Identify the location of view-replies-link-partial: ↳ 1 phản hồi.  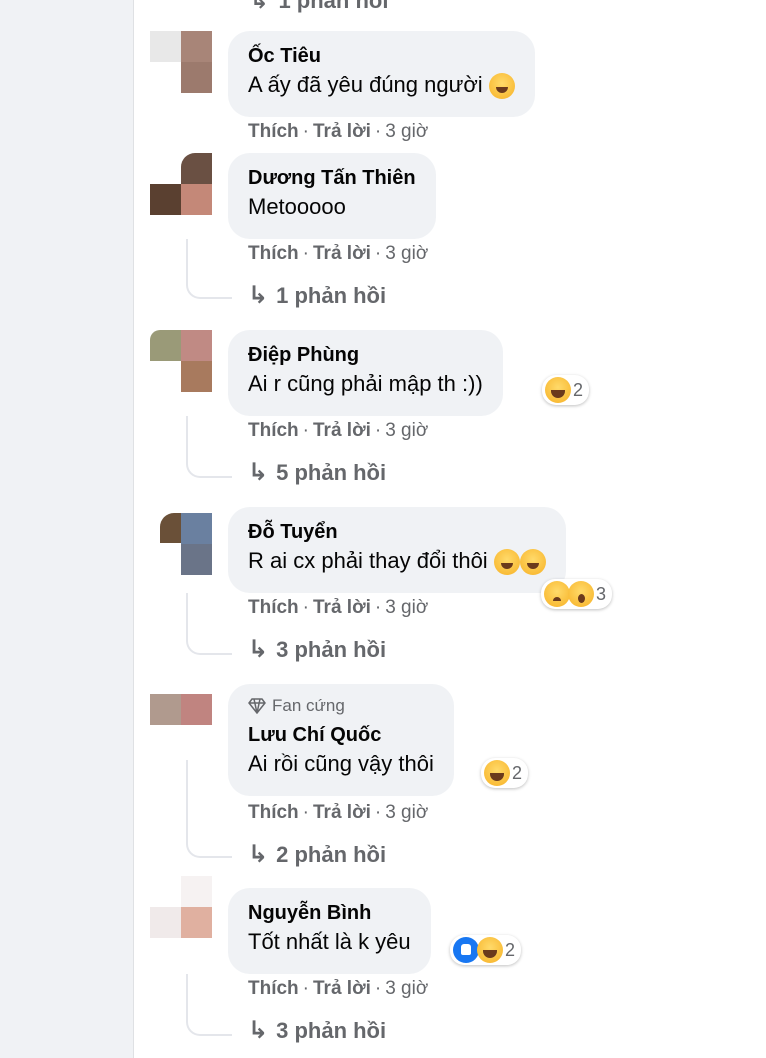
(319, 7).